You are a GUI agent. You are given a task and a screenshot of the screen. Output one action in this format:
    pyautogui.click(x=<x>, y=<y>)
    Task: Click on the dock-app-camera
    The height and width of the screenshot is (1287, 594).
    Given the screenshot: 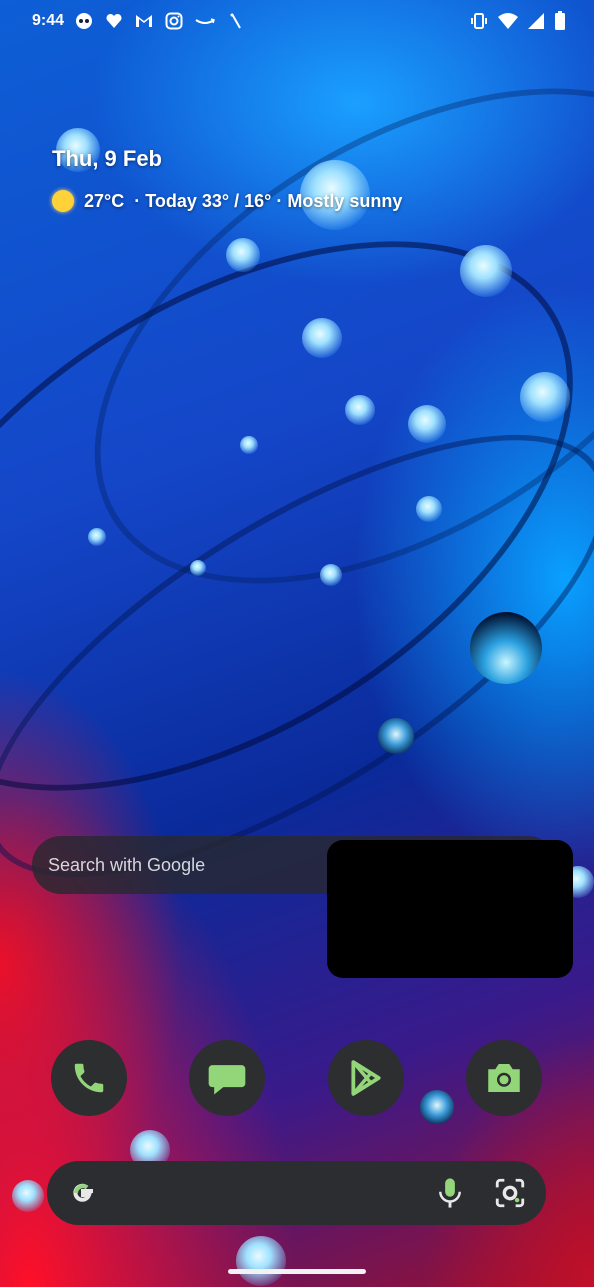 What is the action you would take?
    pyautogui.click(x=504, y=1078)
    